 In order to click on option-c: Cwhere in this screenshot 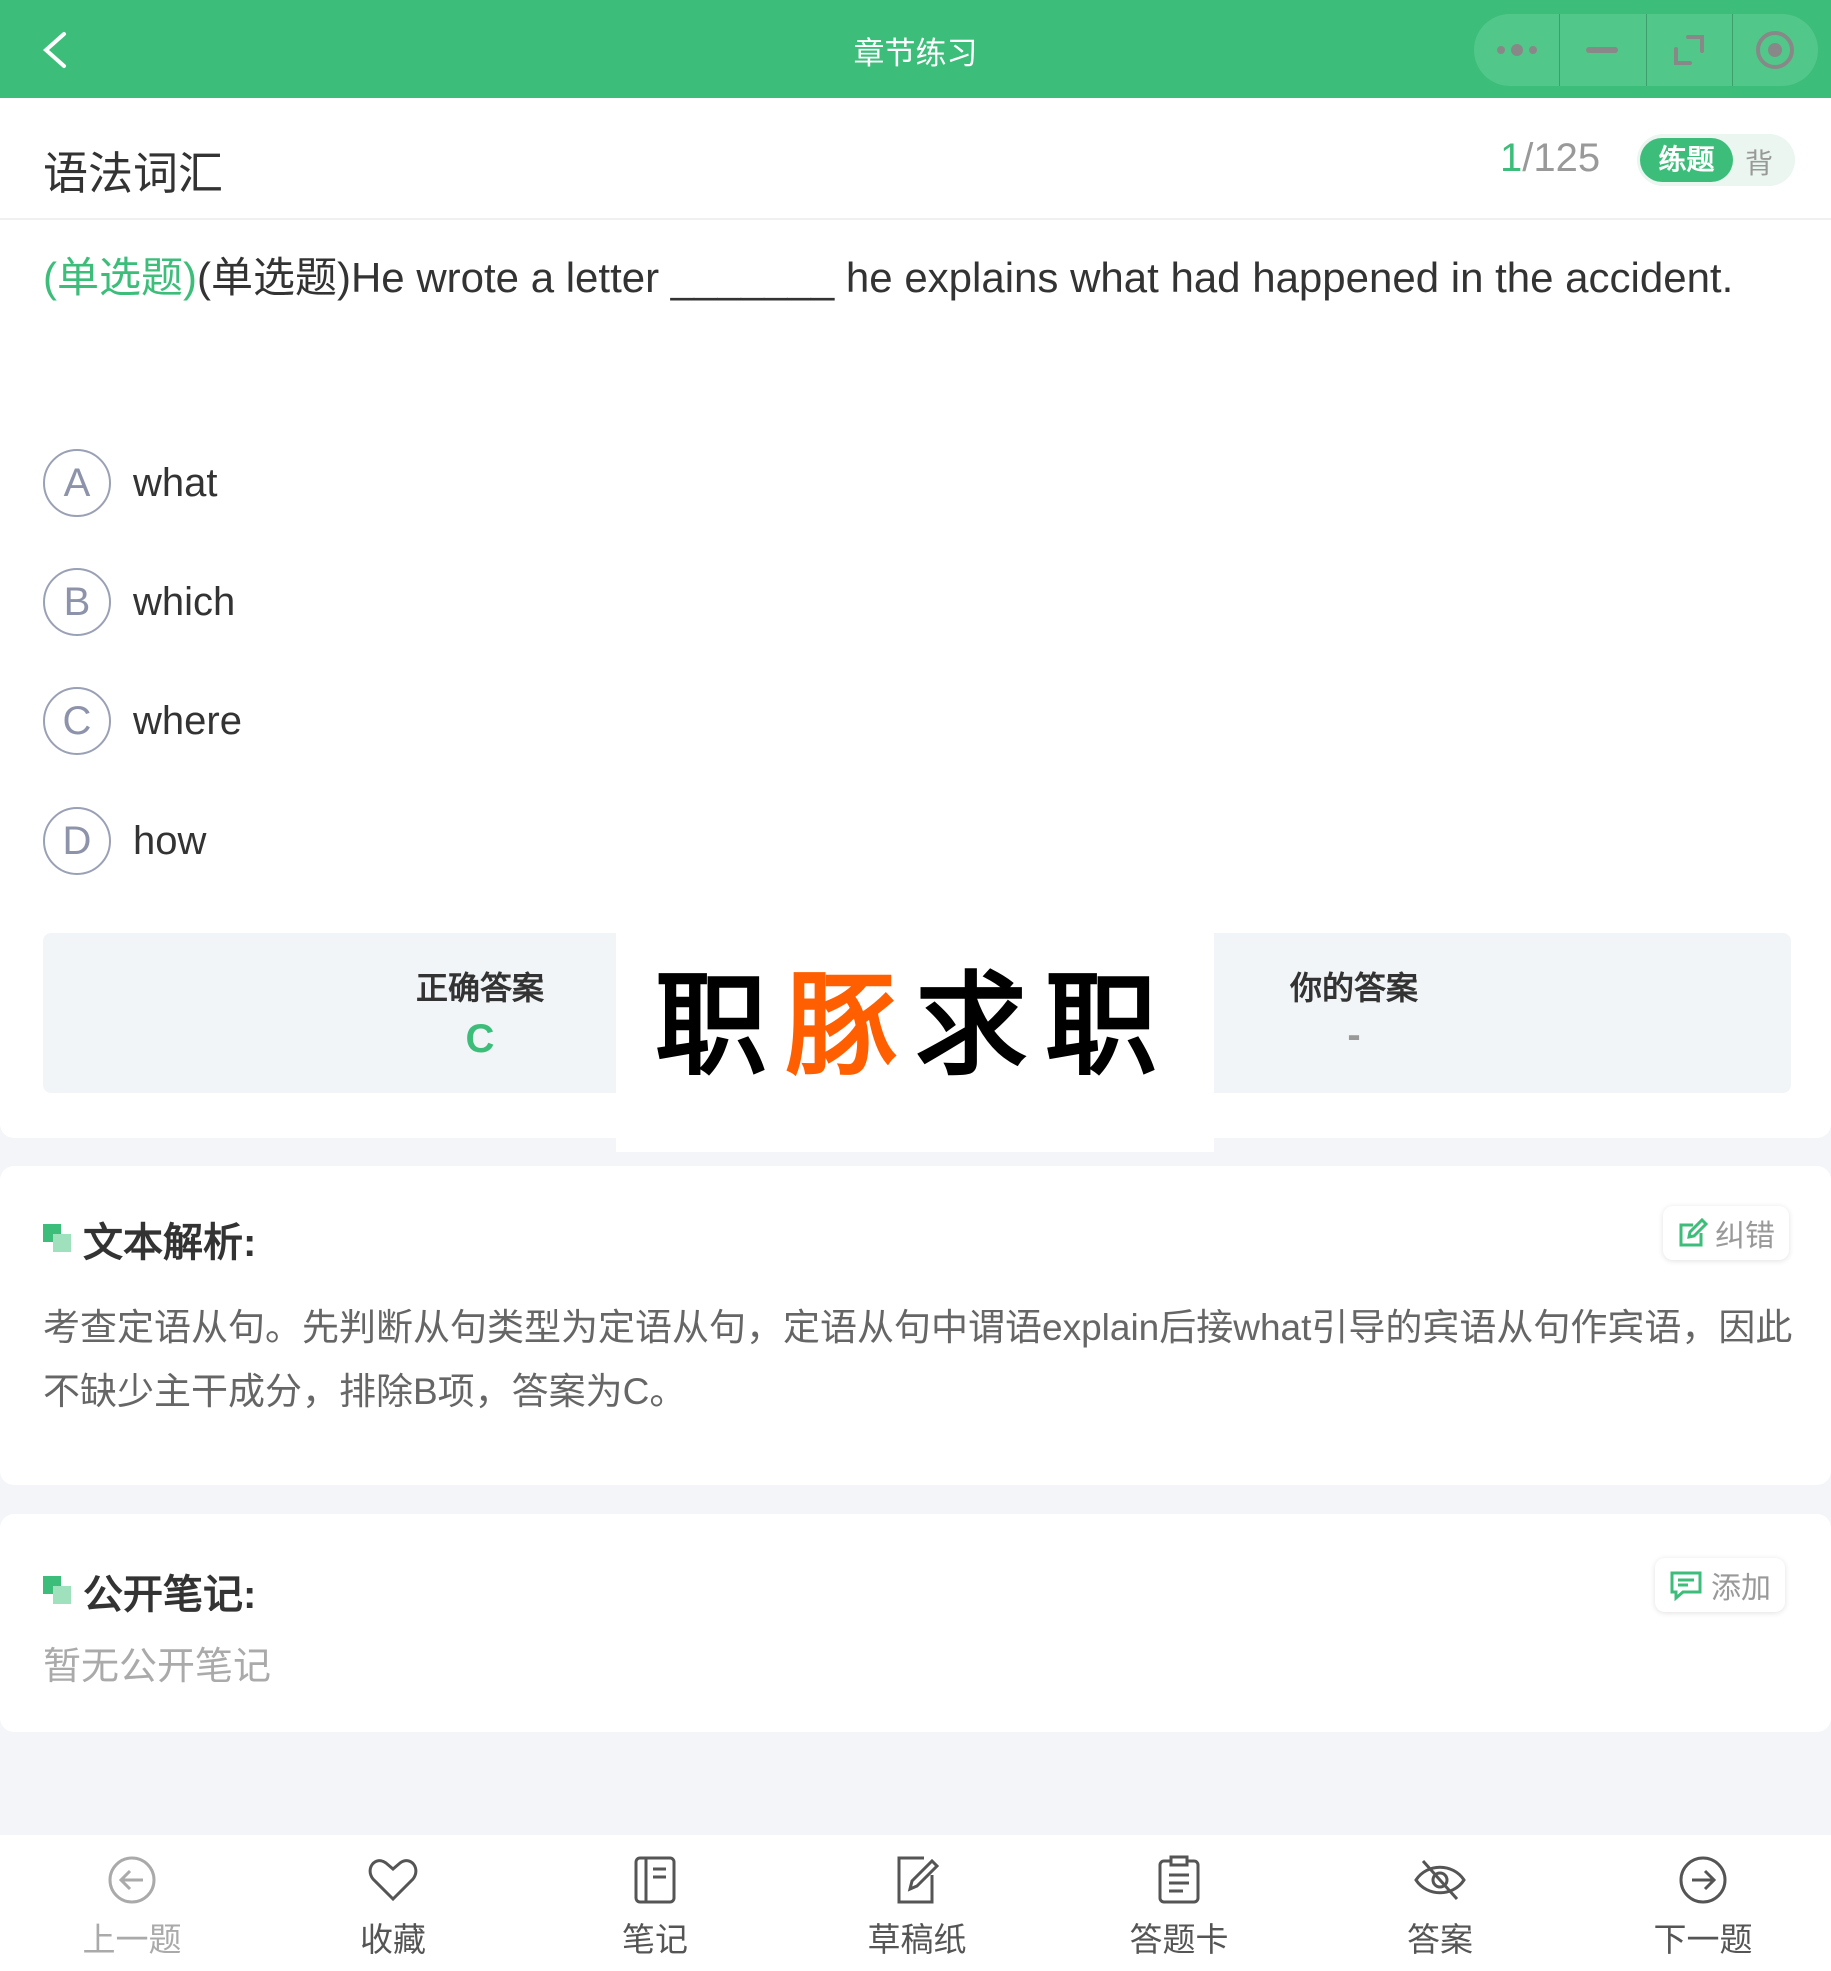, I will do `click(142, 721)`.